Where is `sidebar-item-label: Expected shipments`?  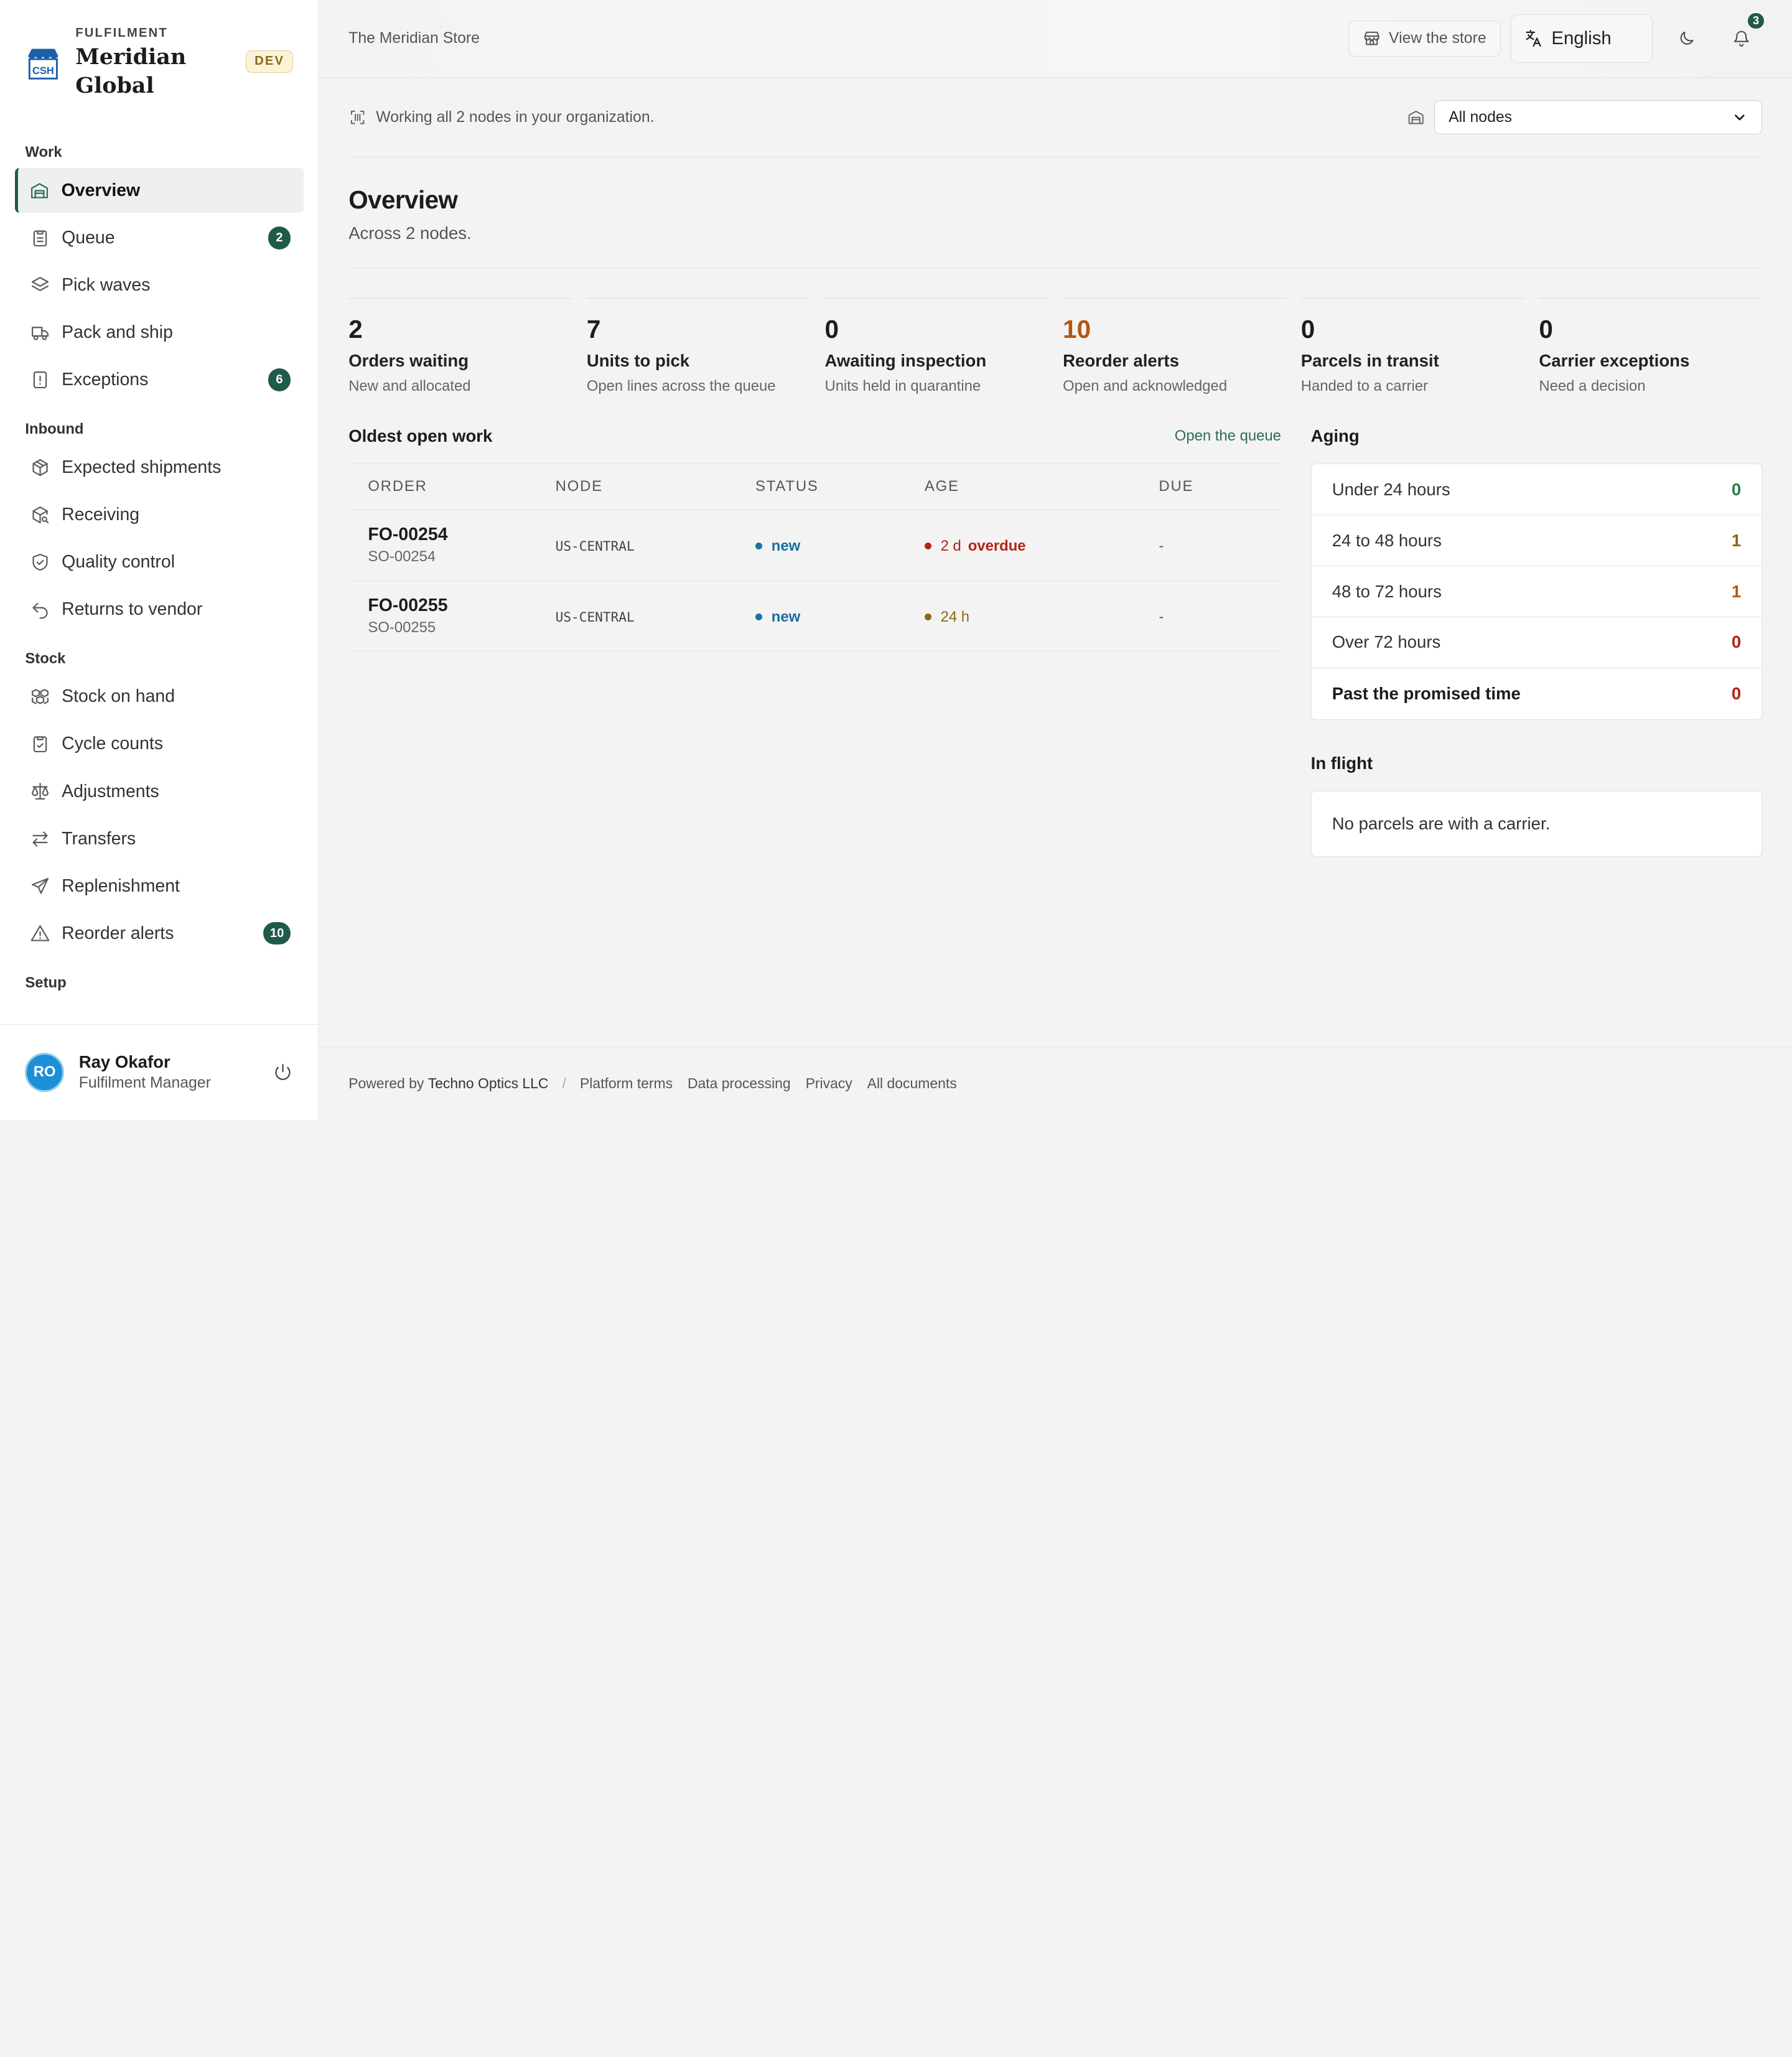
sidebar-item-label: Expected shipments is located at coordinates (142, 467).